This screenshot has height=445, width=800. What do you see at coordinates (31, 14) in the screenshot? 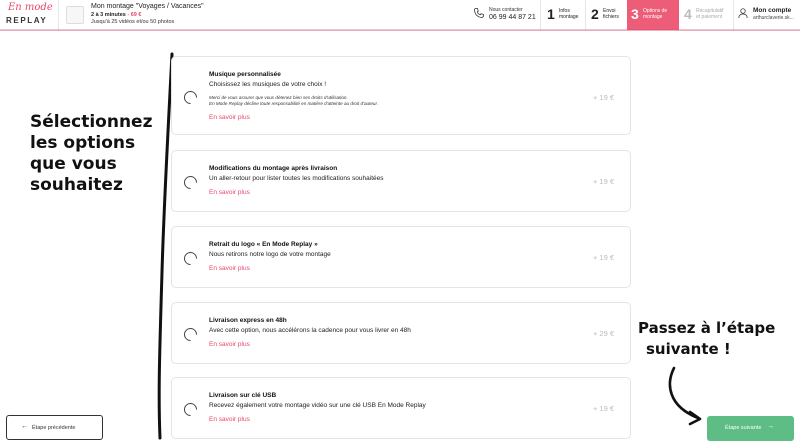
I see `brand-logo: En mode REPLAY` at bounding box center [31, 14].